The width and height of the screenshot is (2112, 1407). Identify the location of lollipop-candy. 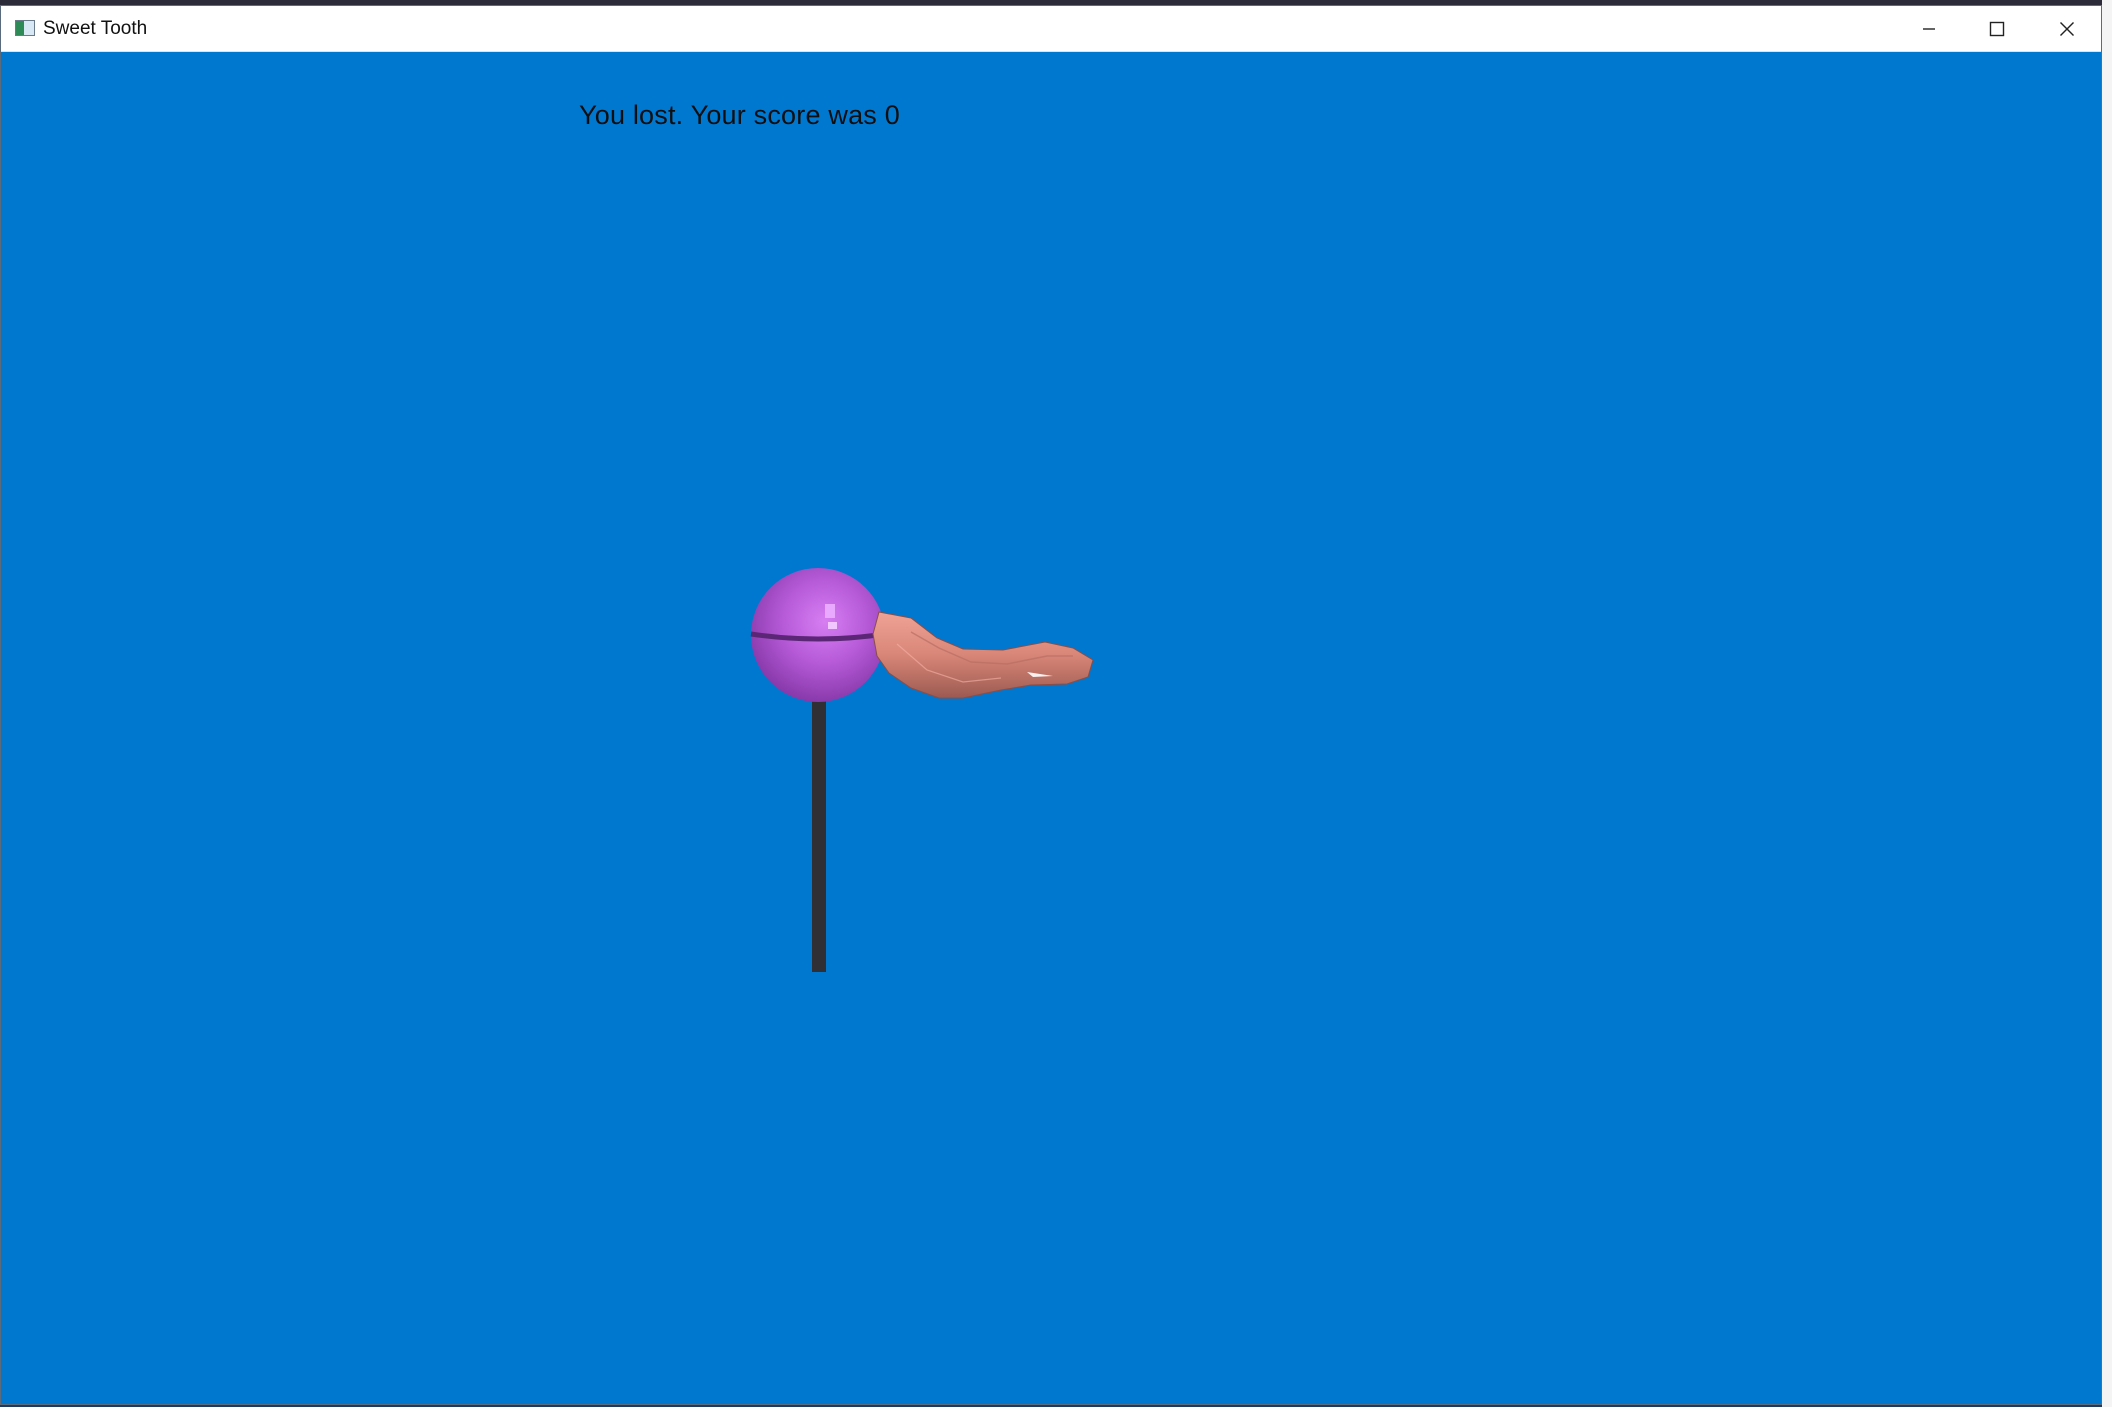
(818, 635).